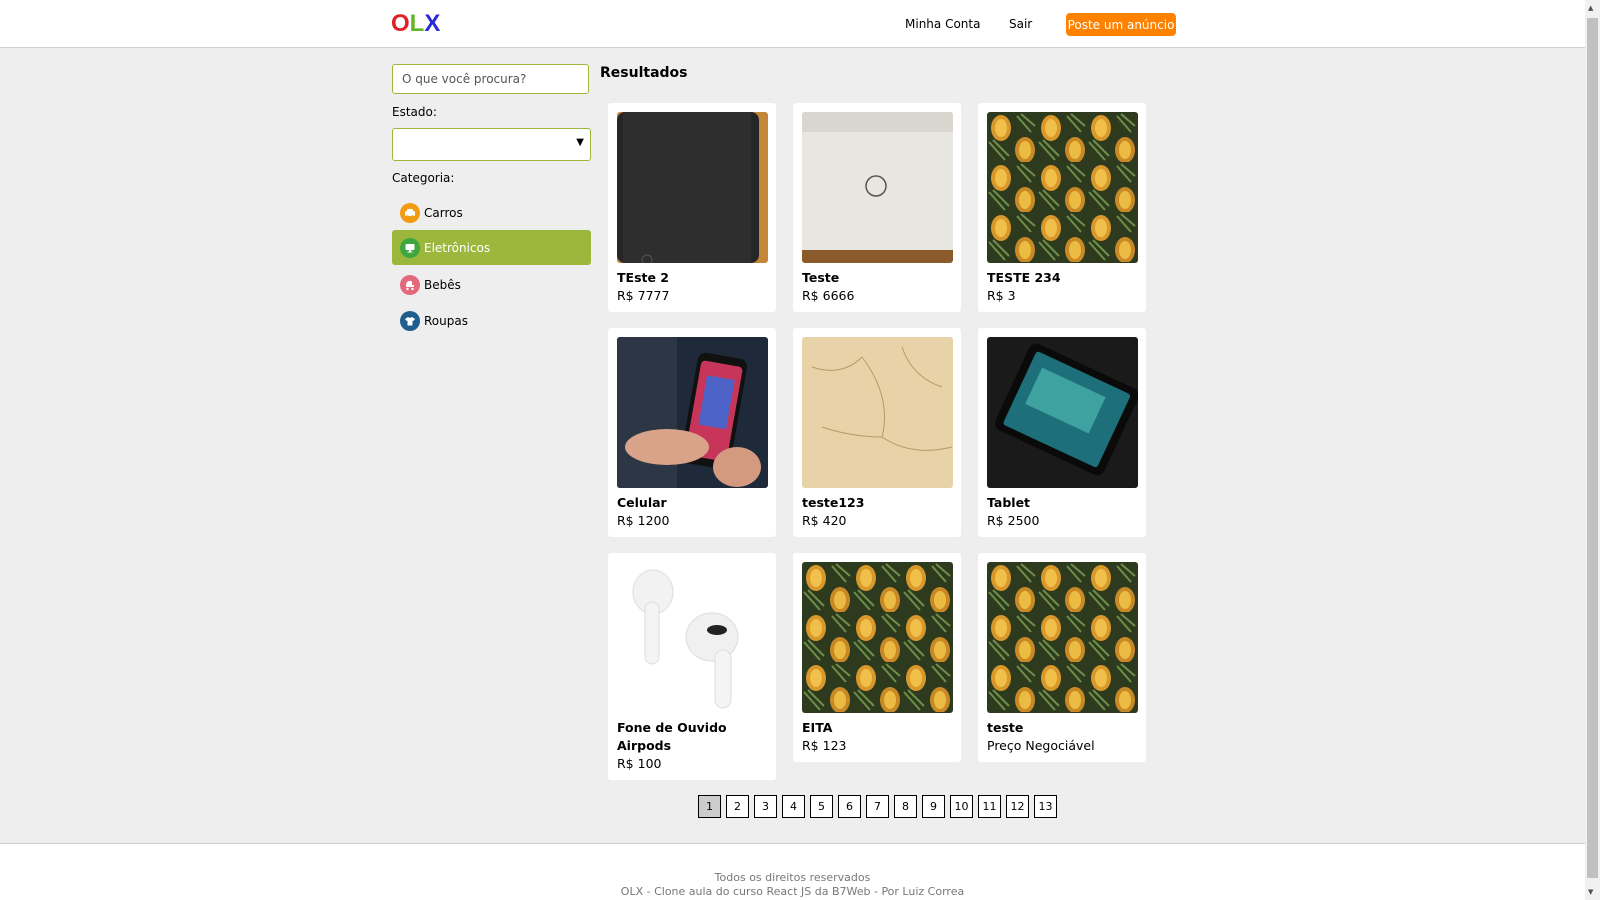 Image resolution: width=1600 pixels, height=900 pixels. What do you see at coordinates (817, 727) in the screenshot?
I see `product-title: EITA` at bounding box center [817, 727].